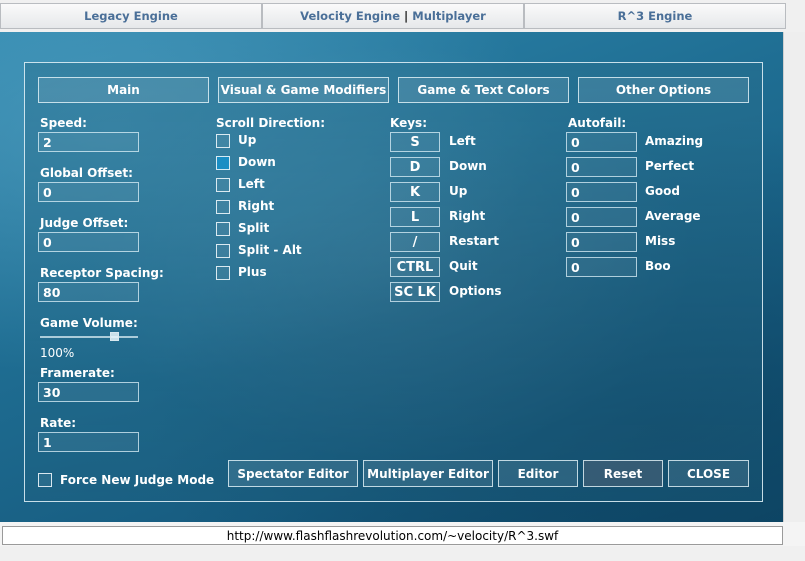  Describe the element at coordinates (708, 473) in the screenshot. I see `close-button: CLOSE` at that location.